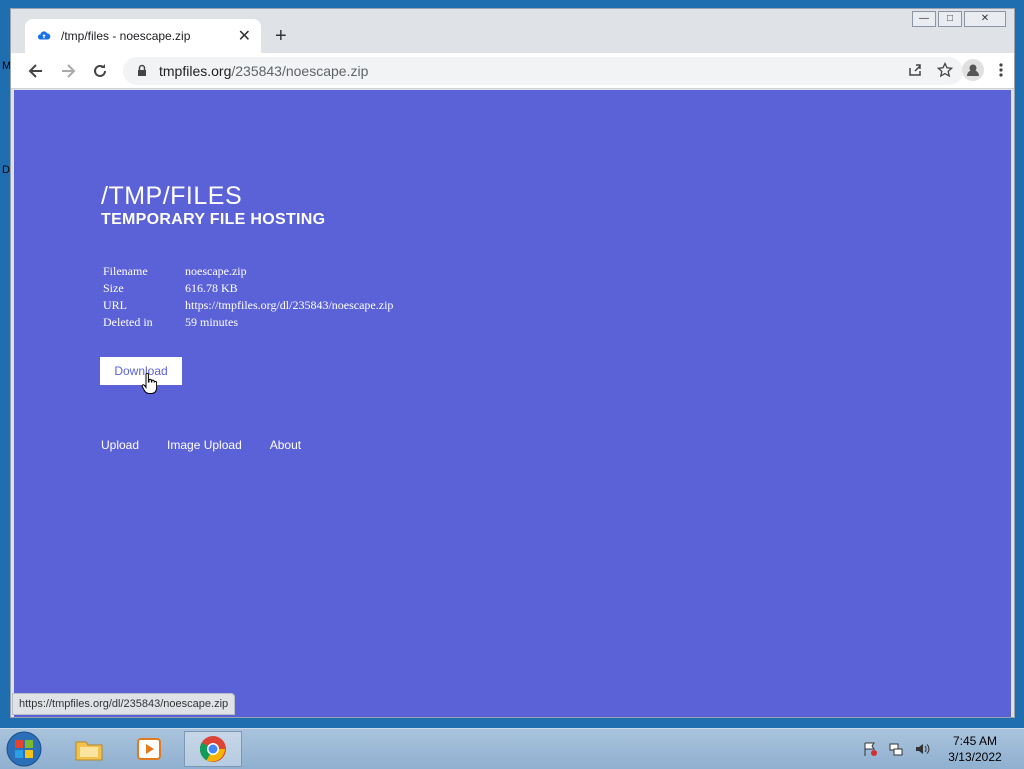 This screenshot has height=769, width=1024. I want to click on address-bar: tmpfiles.org/235843/noescape.zip, so click(543, 71).